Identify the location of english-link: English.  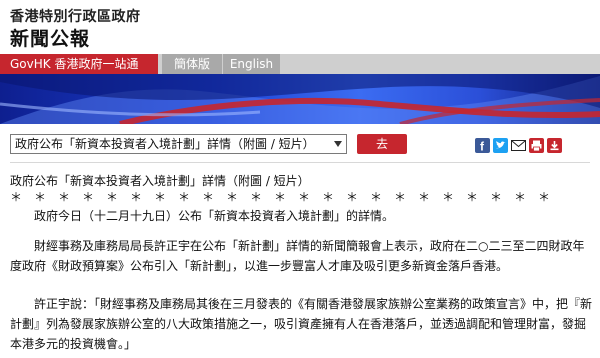
(251, 64).